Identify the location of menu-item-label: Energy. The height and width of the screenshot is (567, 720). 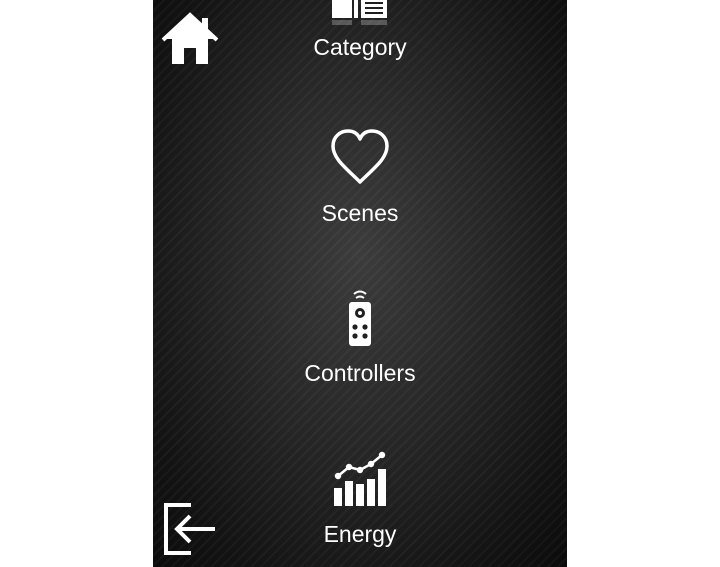
(360, 534).